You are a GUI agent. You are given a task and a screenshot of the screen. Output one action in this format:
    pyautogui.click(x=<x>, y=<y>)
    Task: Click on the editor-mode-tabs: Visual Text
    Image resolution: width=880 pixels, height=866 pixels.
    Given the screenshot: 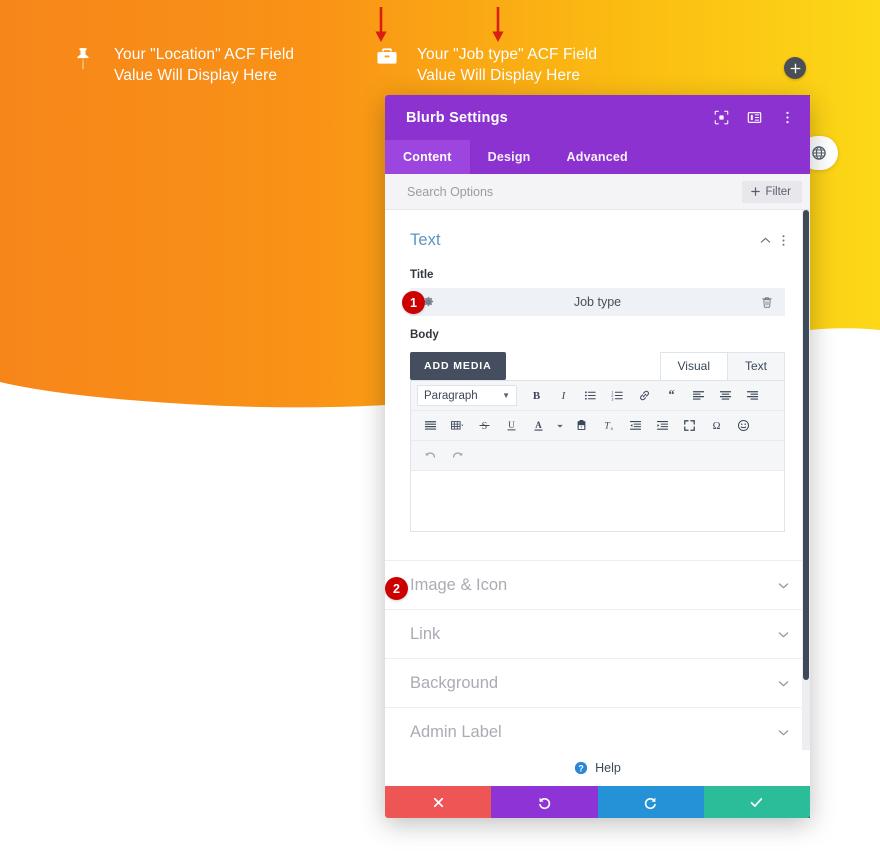 What is the action you would take?
    pyautogui.click(x=722, y=366)
    